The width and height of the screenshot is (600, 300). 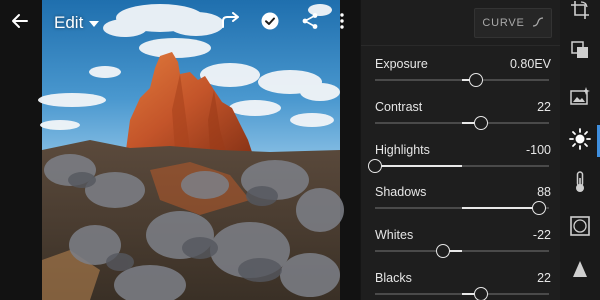 What do you see at coordinates (481, 293) in the screenshot?
I see `blacks-slider-thumb` at bounding box center [481, 293].